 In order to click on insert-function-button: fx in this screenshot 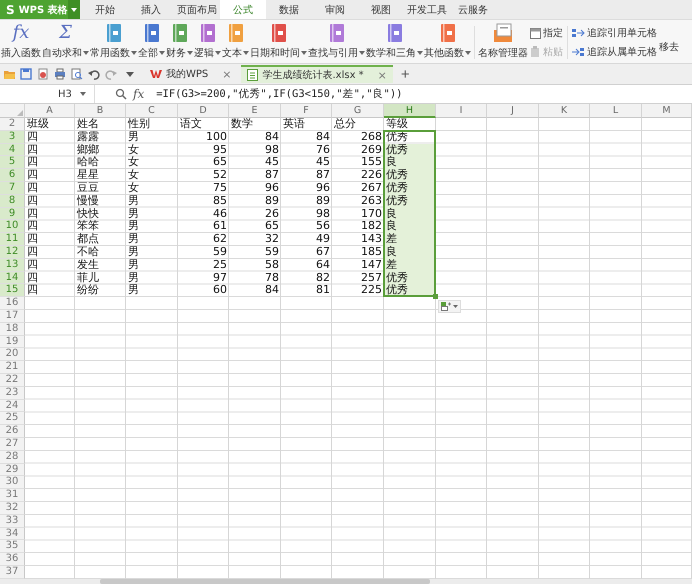, I will do `click(138, 94)`.